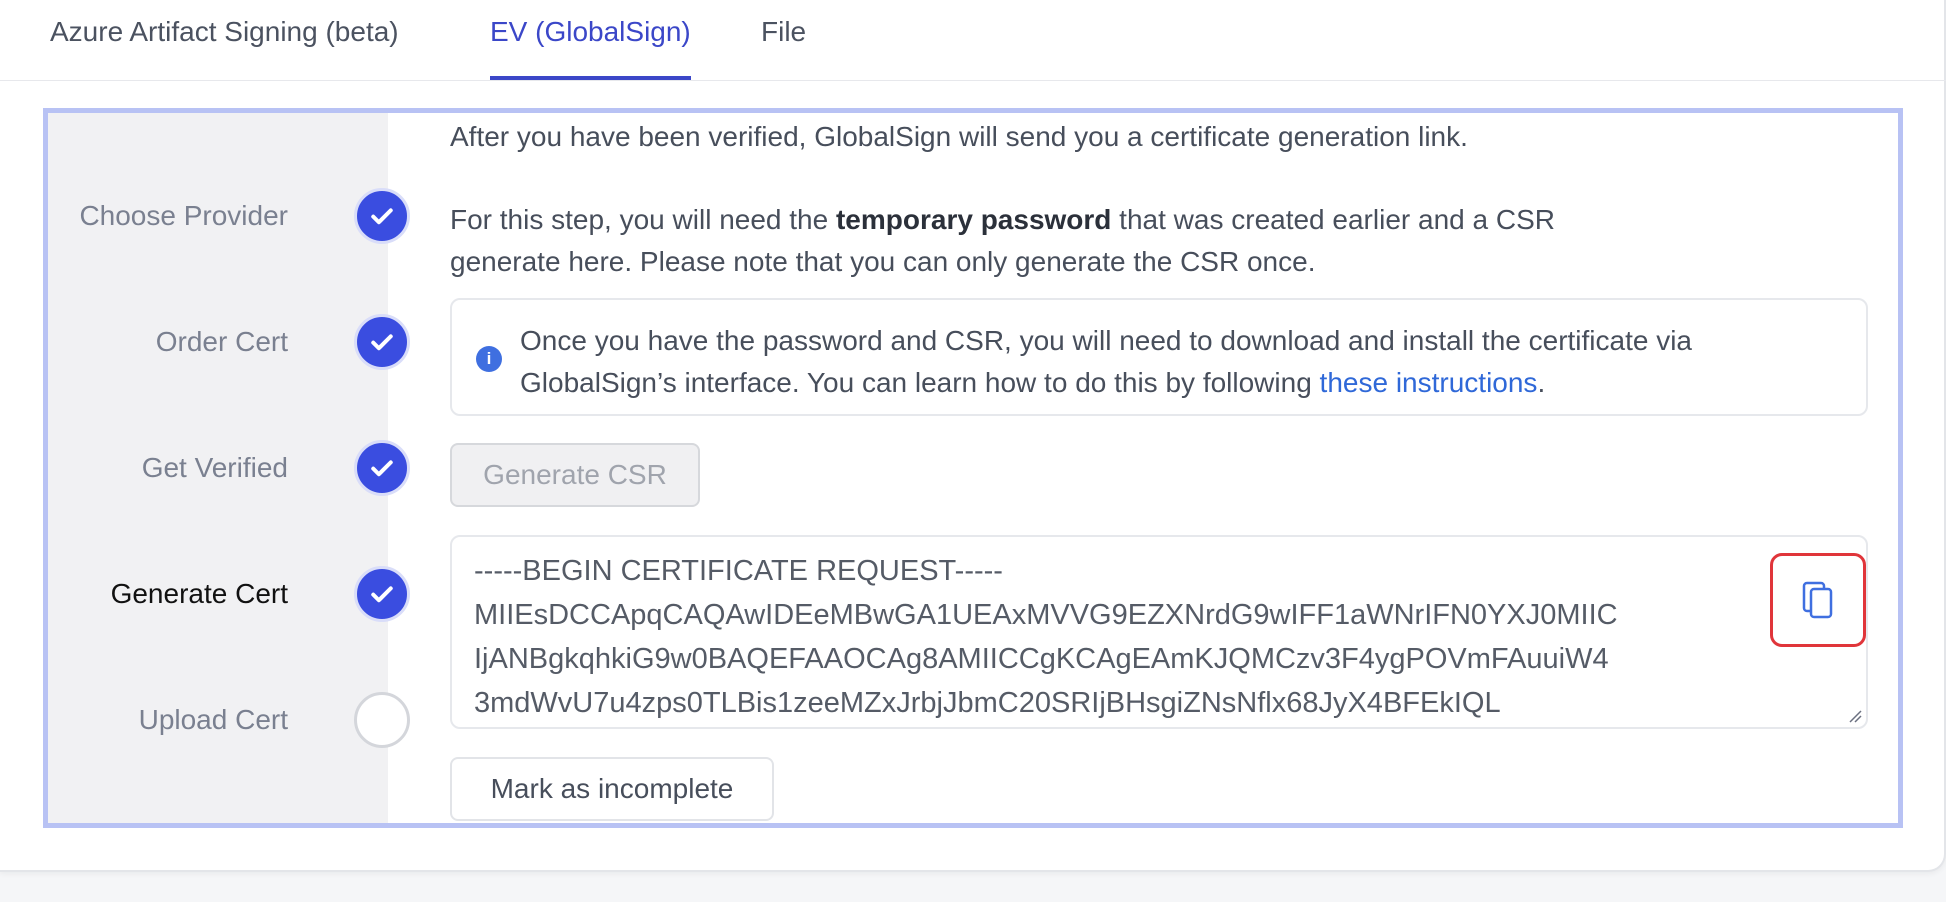 This screenshot has width=1946, height=902. What do you see at coordinates (1854, 715) in the screenshot?
I see `resize-handle-icon` at bounding box center [1854, 715].